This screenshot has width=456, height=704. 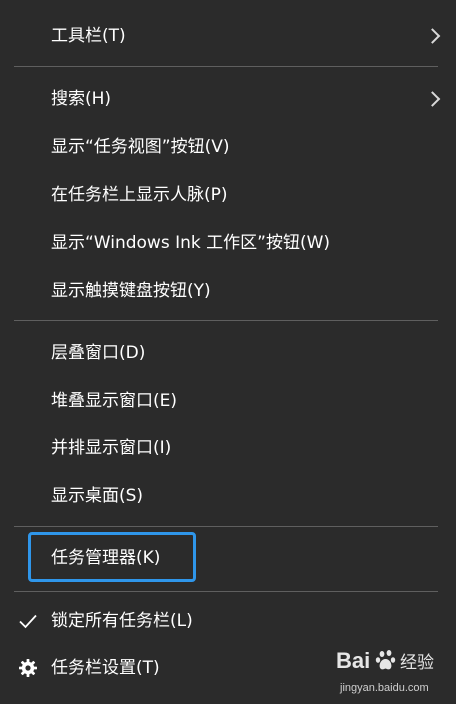 What do you see at coordinates (105, 668) in the screenshot?
I see `menu-item-label: 任务栏设置(T)` at bounding box center [105, 668].